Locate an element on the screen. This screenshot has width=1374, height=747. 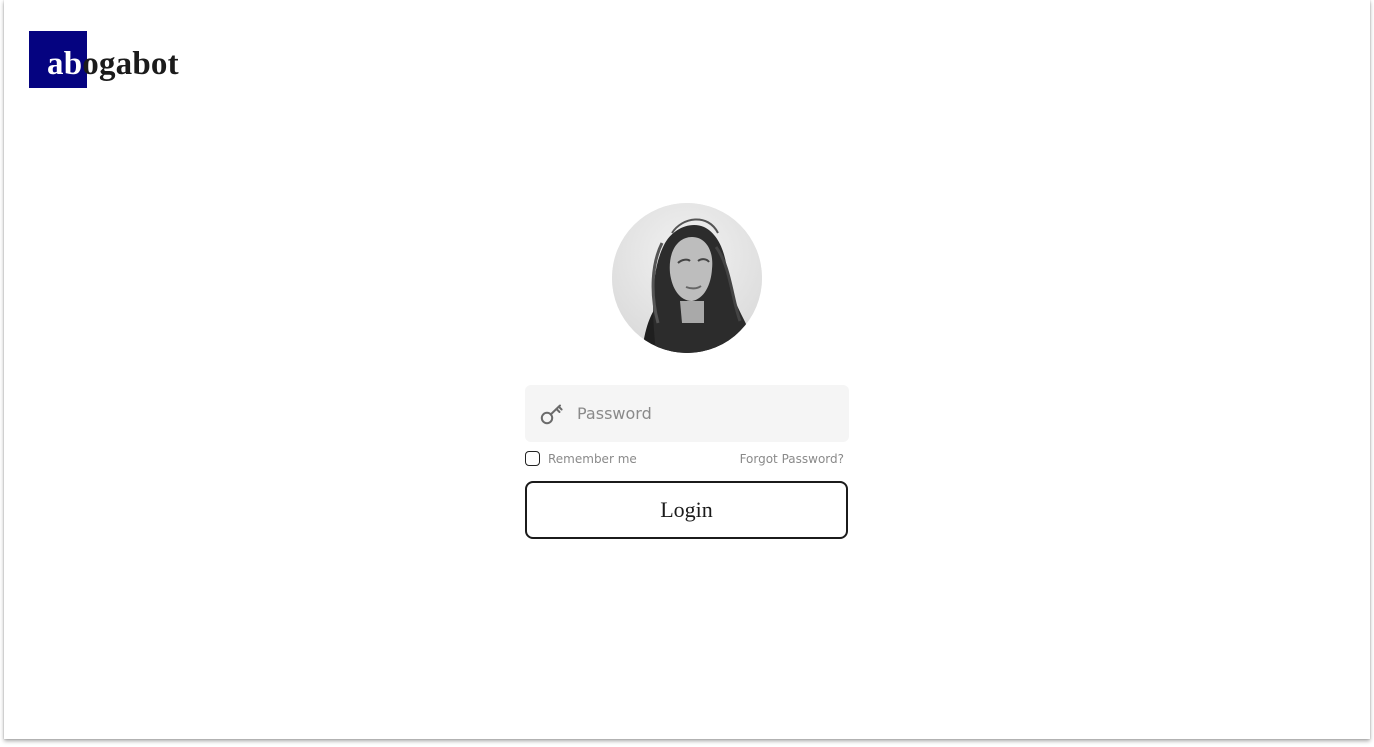
logo-text-highlight: ab is located at coordinates (65, 64).